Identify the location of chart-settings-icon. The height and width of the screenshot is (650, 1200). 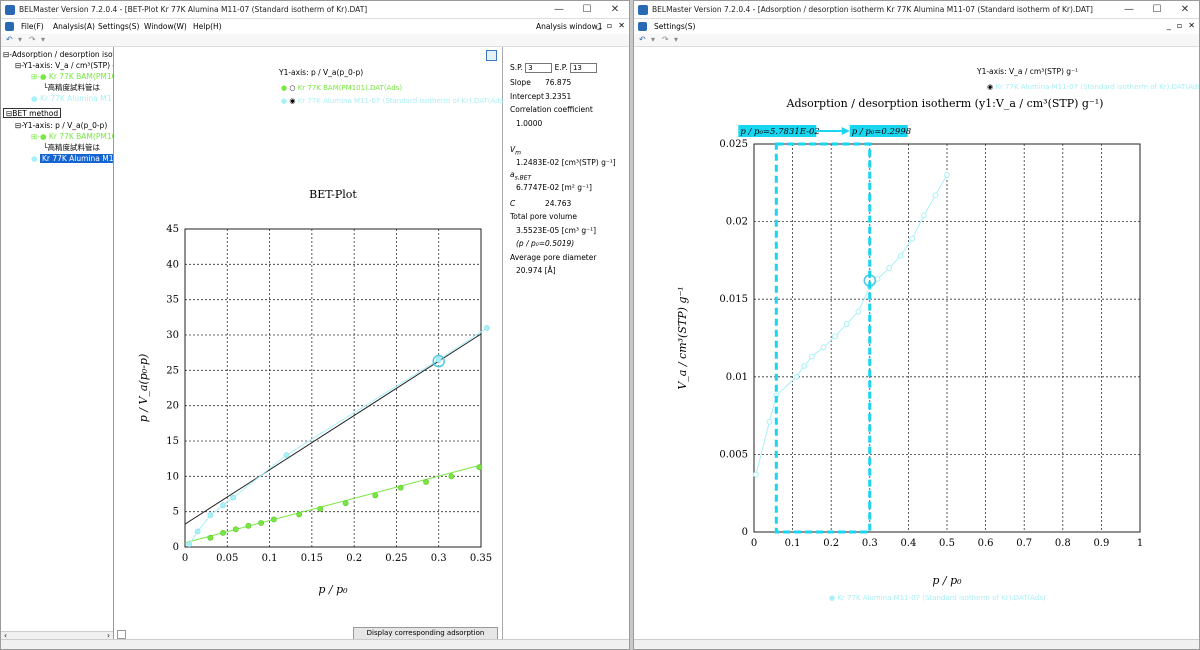
(491, 55).